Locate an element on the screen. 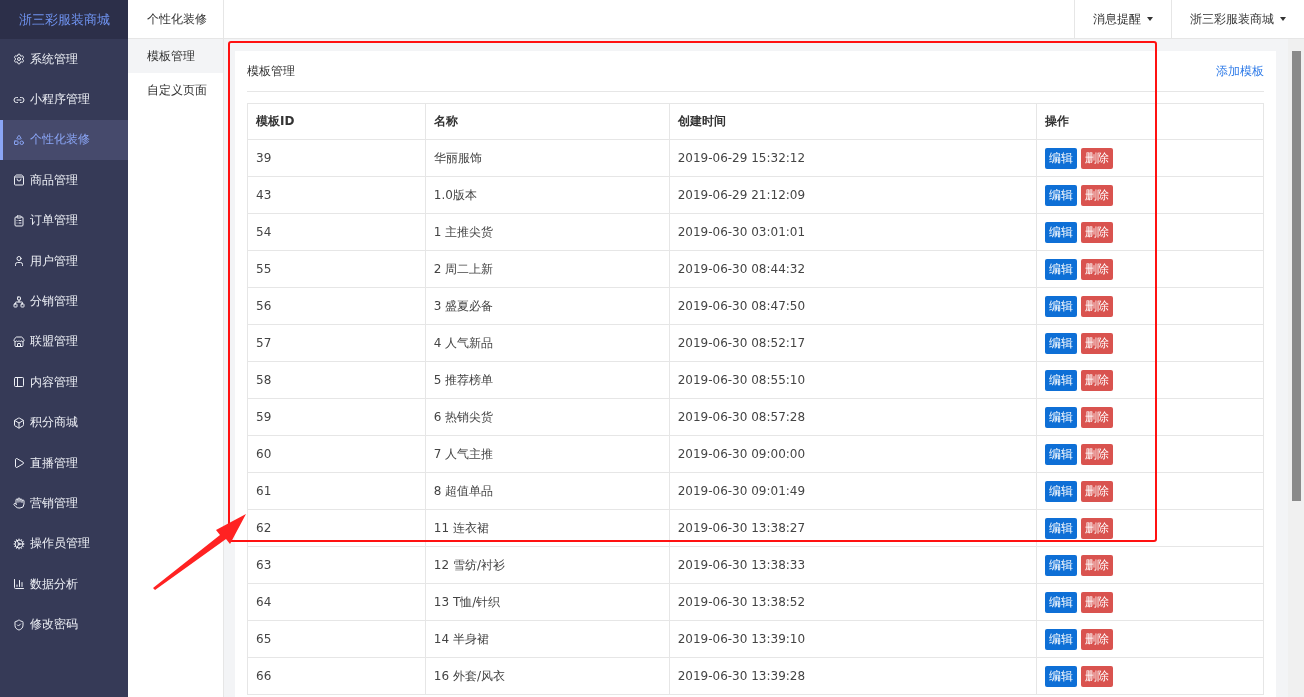 This screenshot has width=1304, height=697. play-icon is located at coordinates (19, 463).